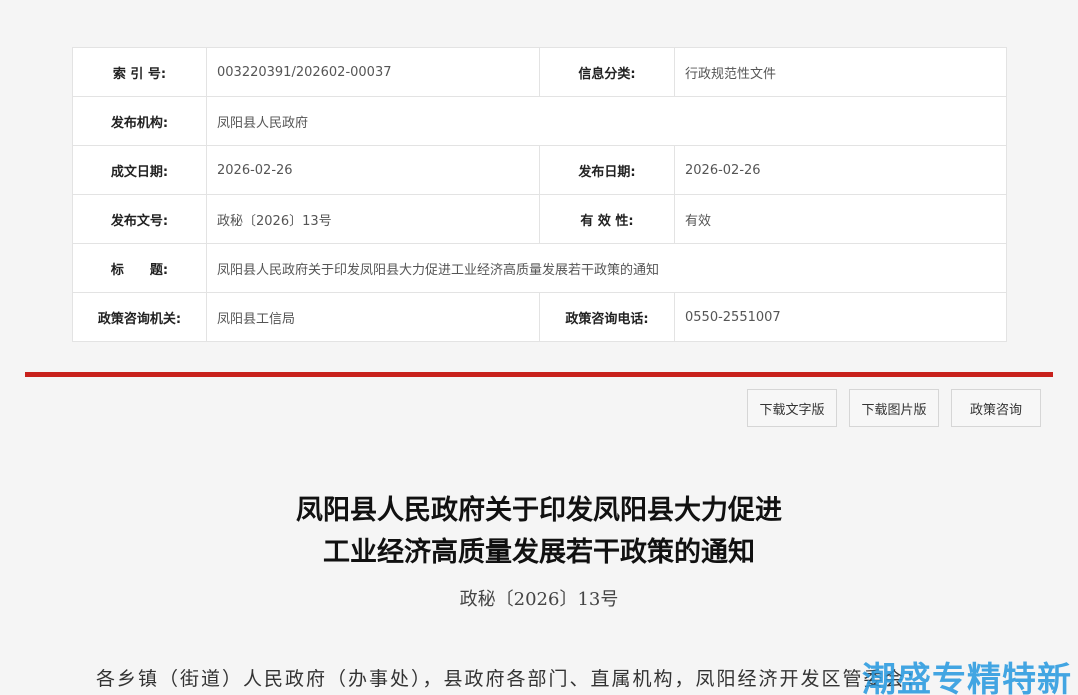 This screenshot has height=695, width=1078. I want to click on table-row: 政策咨询机关: 凤阳县工信局 政策咨询电话: 0550-2551007, so click(539, 317).